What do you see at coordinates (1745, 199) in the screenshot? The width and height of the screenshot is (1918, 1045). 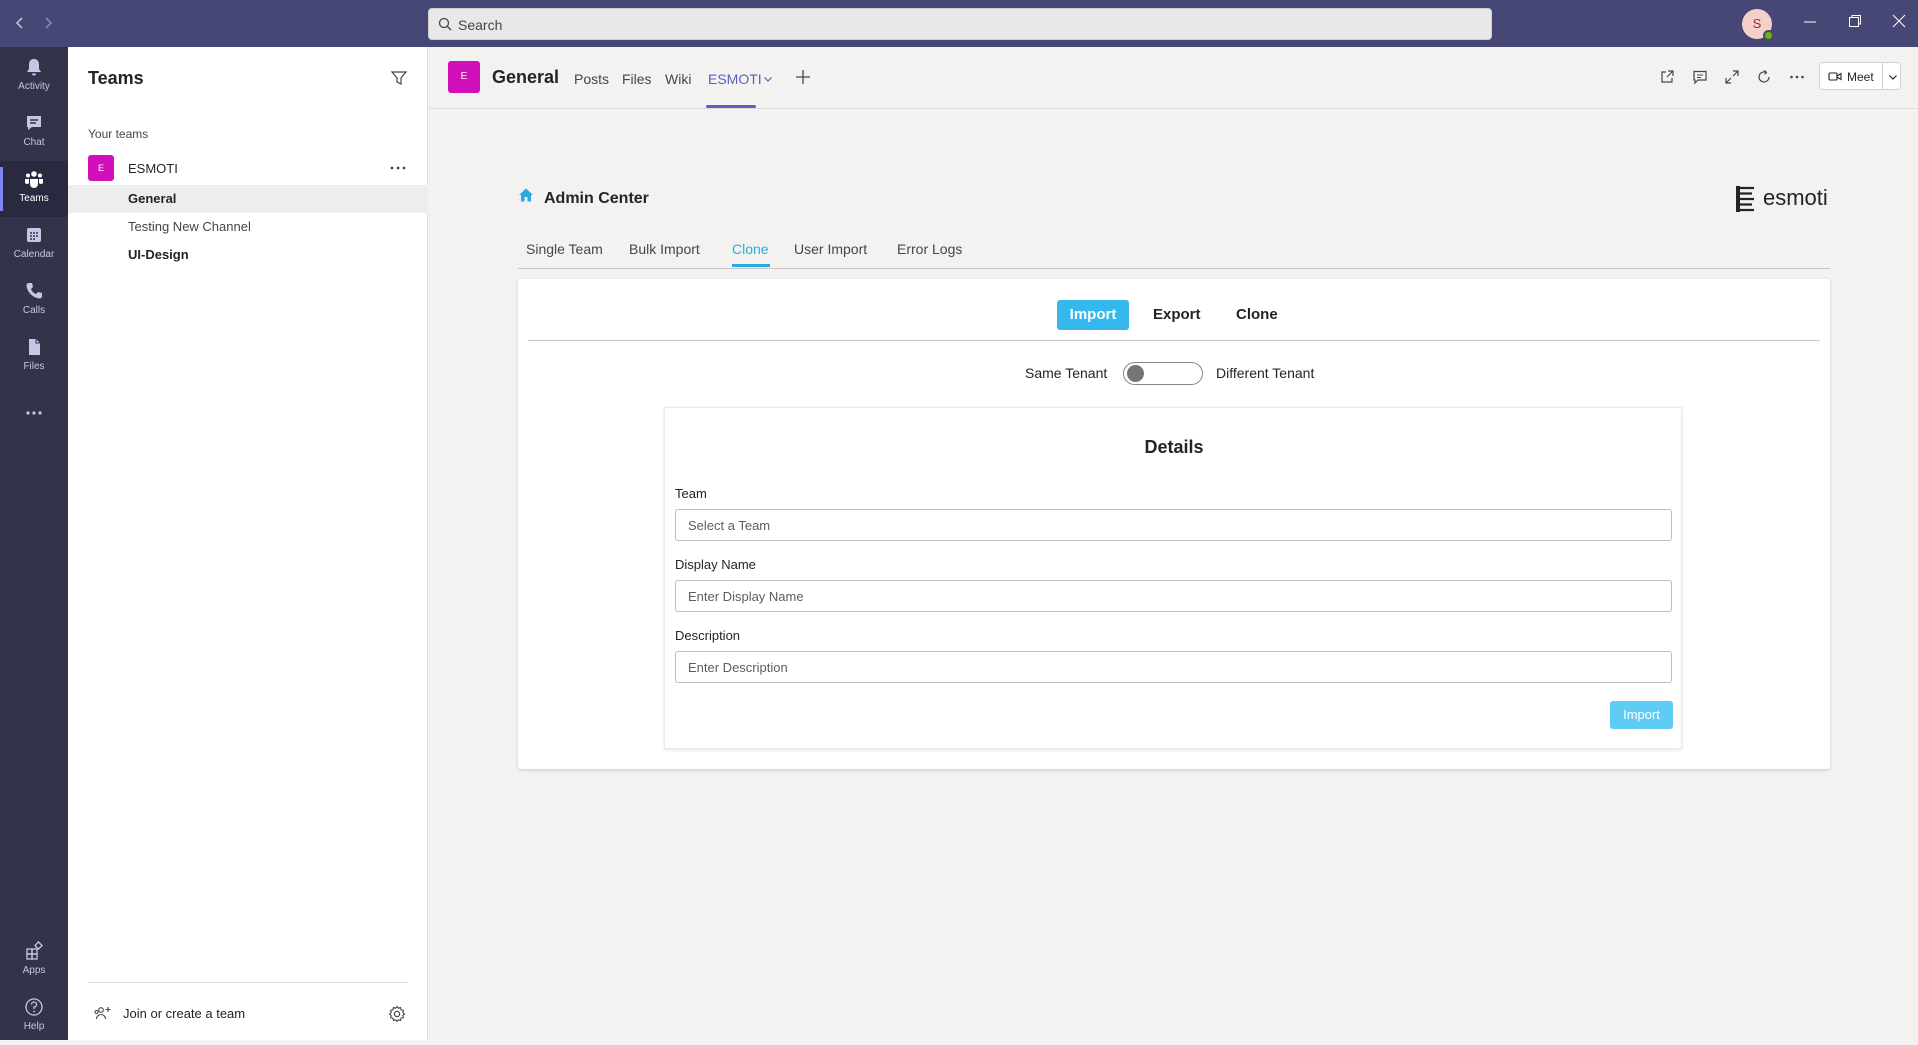 I see `esmoti-logo-icon` at bounding box center [1745, 199].